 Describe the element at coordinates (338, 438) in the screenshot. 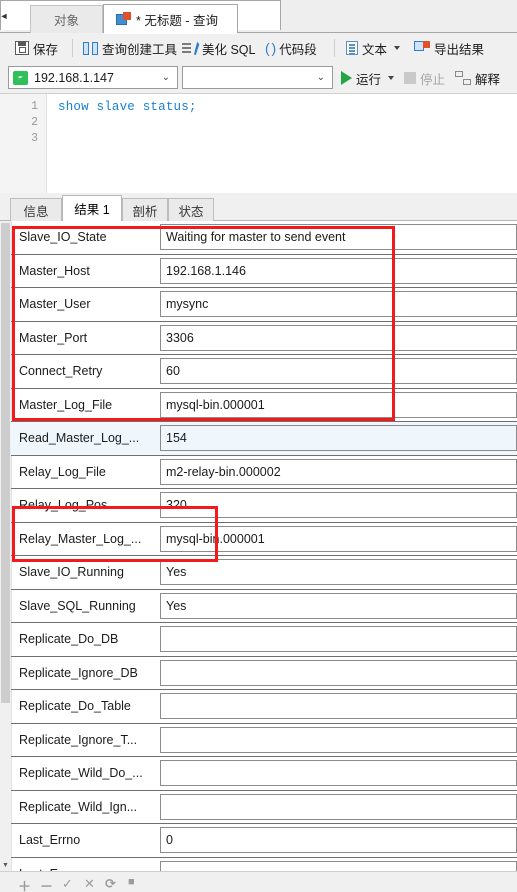

I see `row-value-cell: 154` at that location.